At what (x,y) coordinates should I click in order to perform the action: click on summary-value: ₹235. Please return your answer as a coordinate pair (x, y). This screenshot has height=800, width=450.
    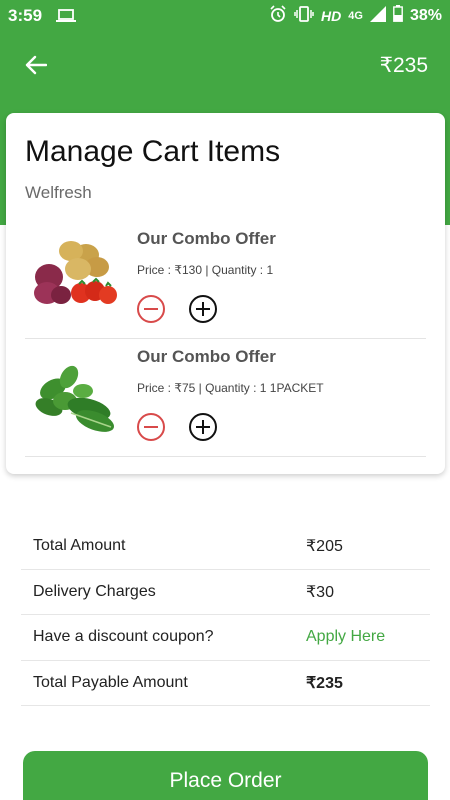
    Looking at the image, I should click on (324, 683).